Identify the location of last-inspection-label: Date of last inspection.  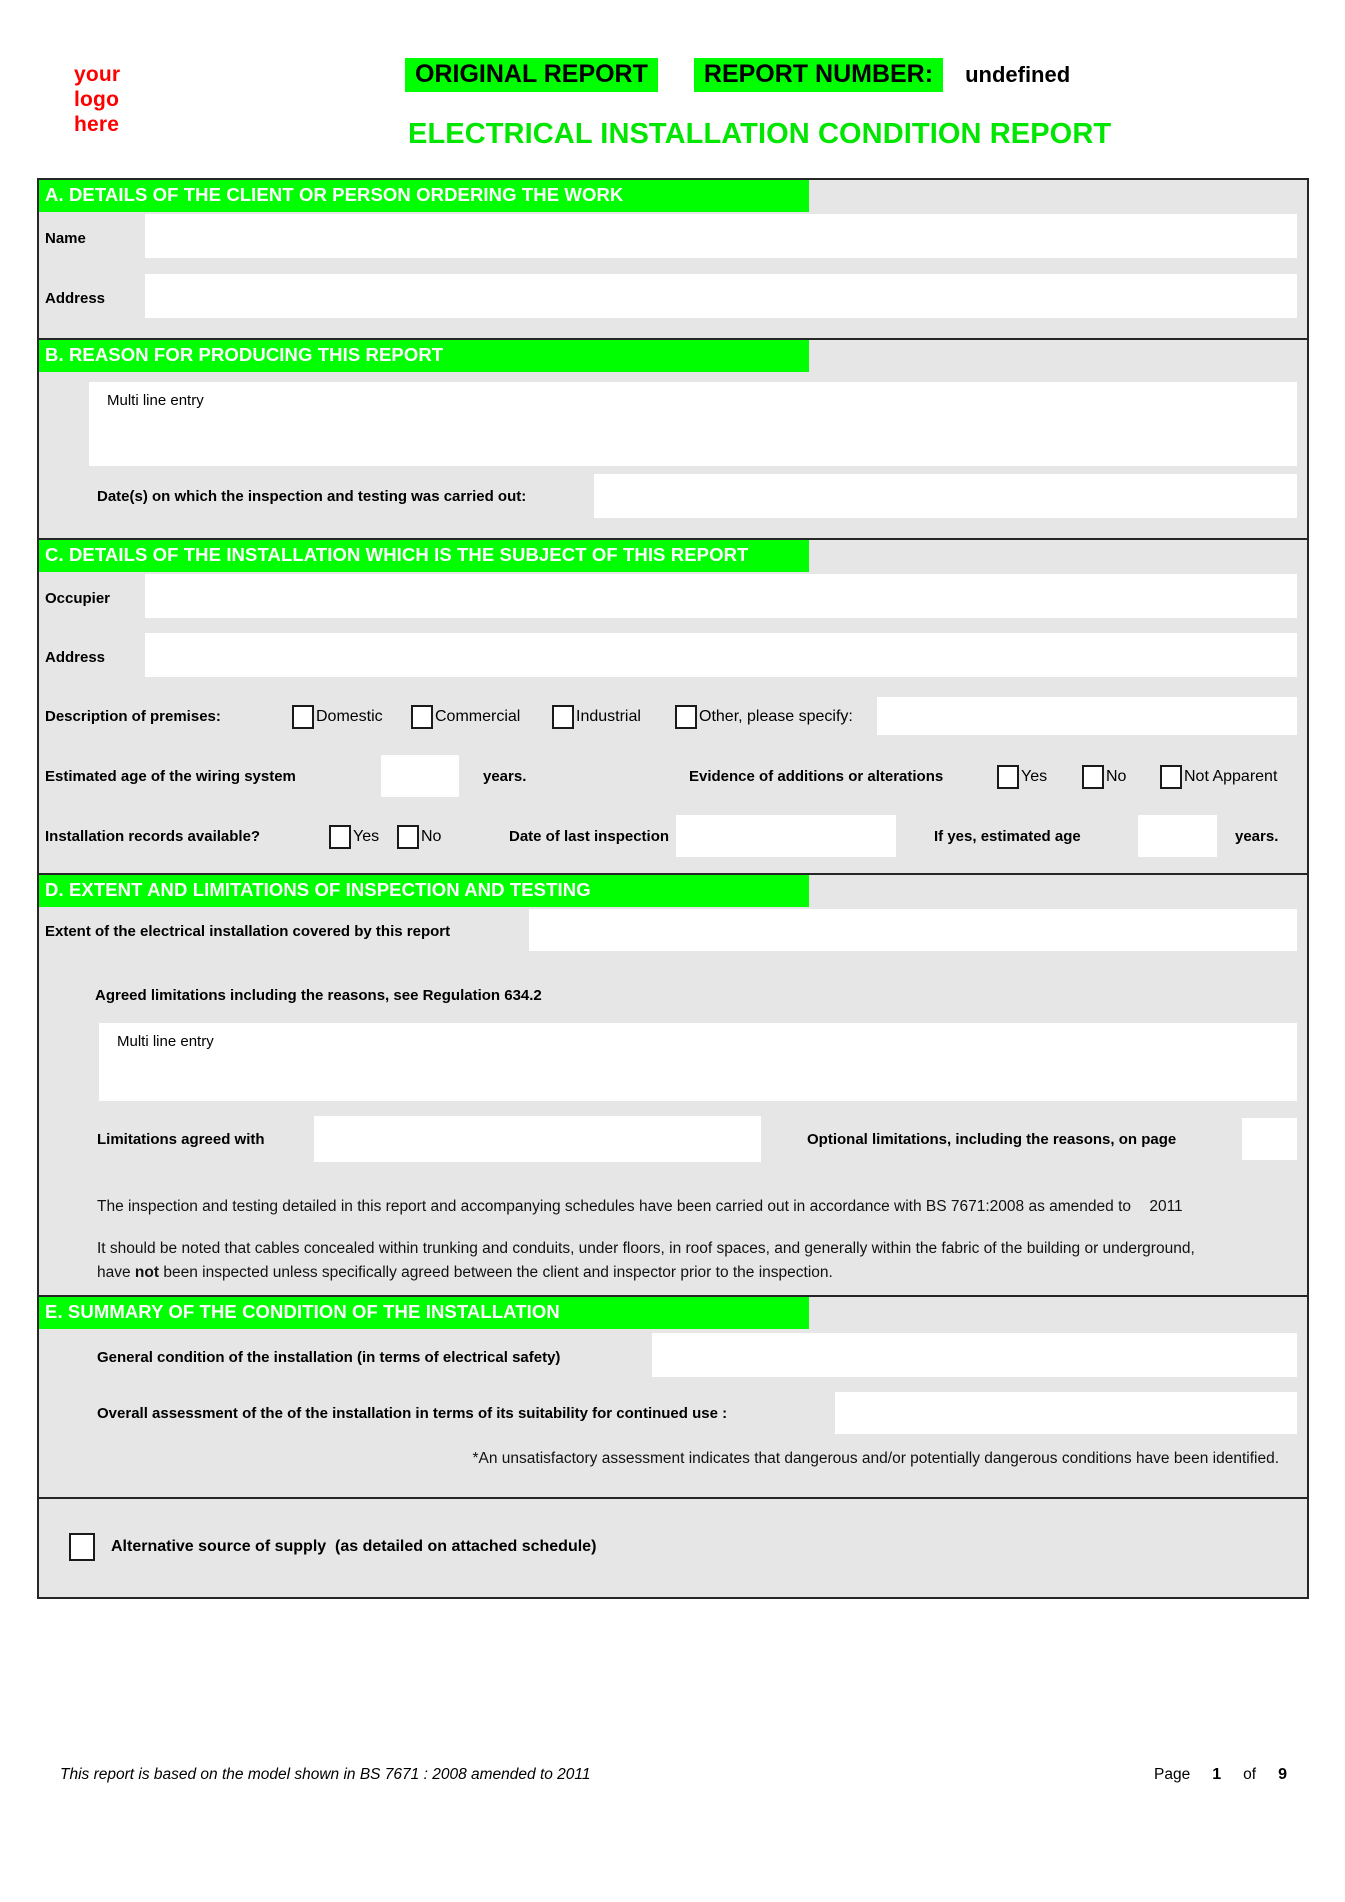
(589, 836).